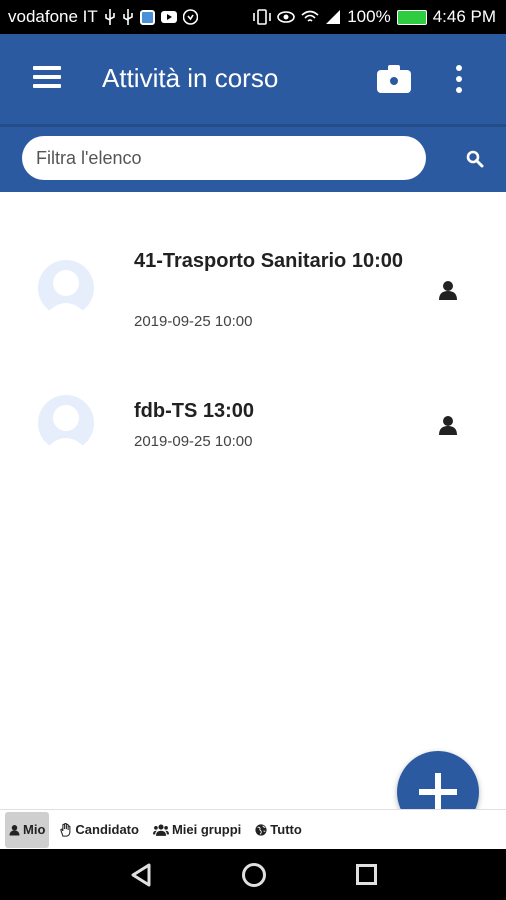 This screenshot has width=506, height=900. What do you see at coordinates (103, 17) in the screenshot?
I see `status-left: vodafone IT` at bounding box center [103, 17].